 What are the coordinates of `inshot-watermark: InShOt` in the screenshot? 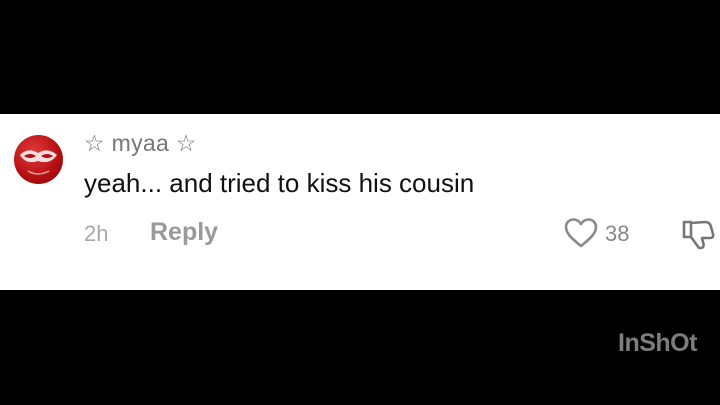 It's located at (657, 343).